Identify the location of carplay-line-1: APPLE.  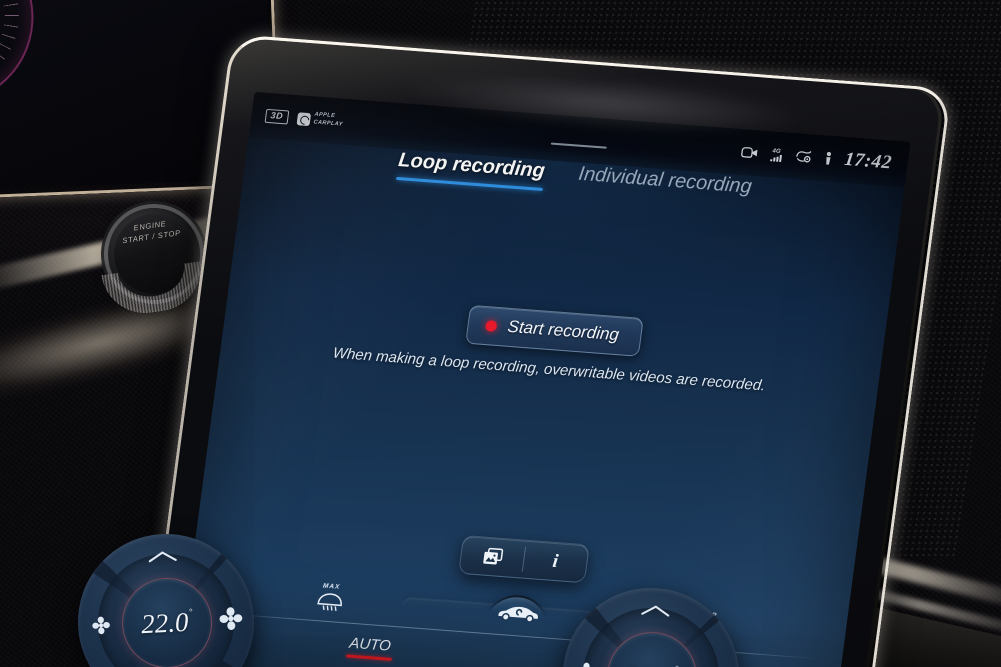
(325, 115).